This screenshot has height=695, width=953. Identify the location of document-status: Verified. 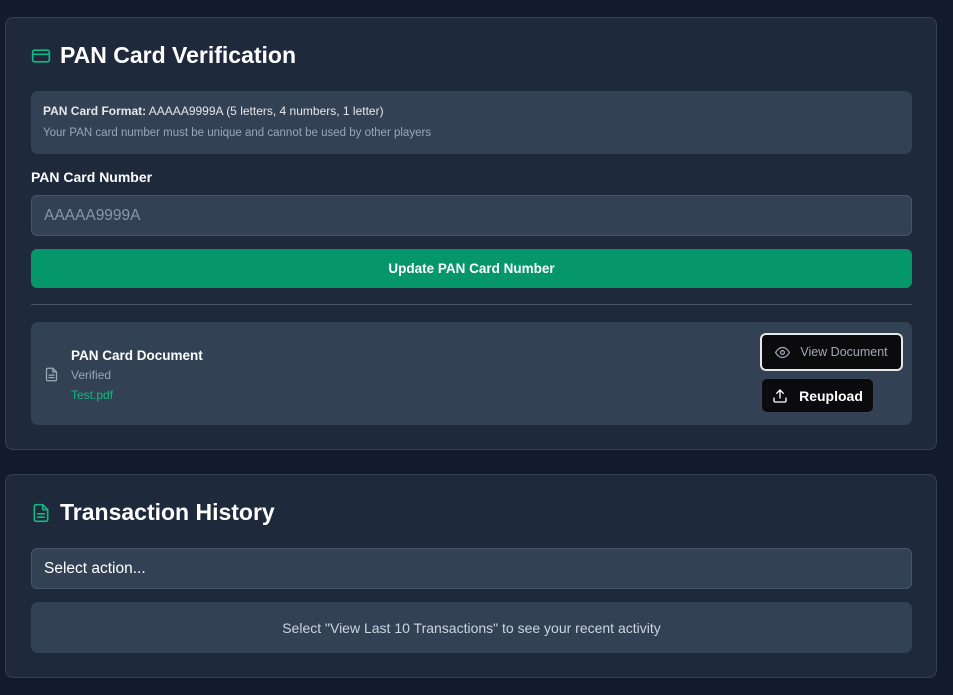
(91, 375).